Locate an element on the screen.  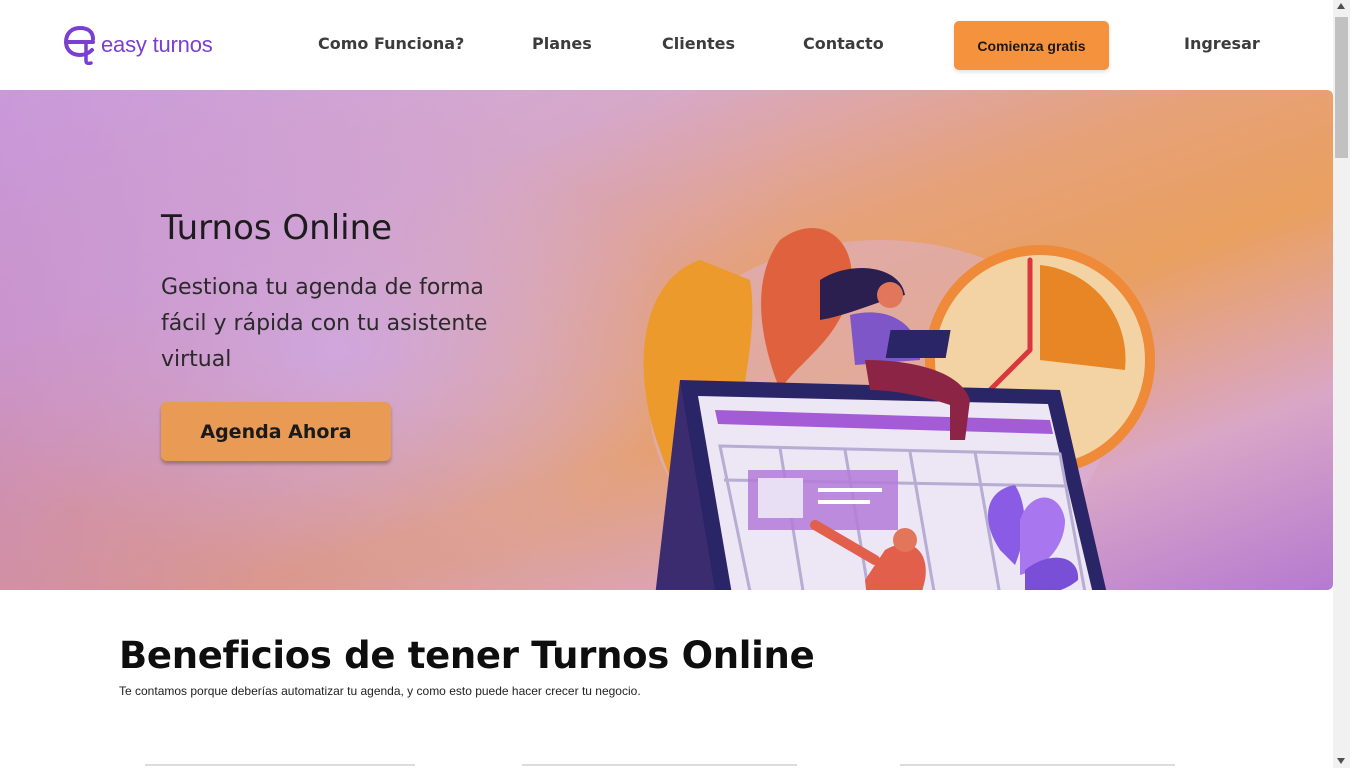
ingresar-link: Ingresar is located at coordinates (1222, 43).